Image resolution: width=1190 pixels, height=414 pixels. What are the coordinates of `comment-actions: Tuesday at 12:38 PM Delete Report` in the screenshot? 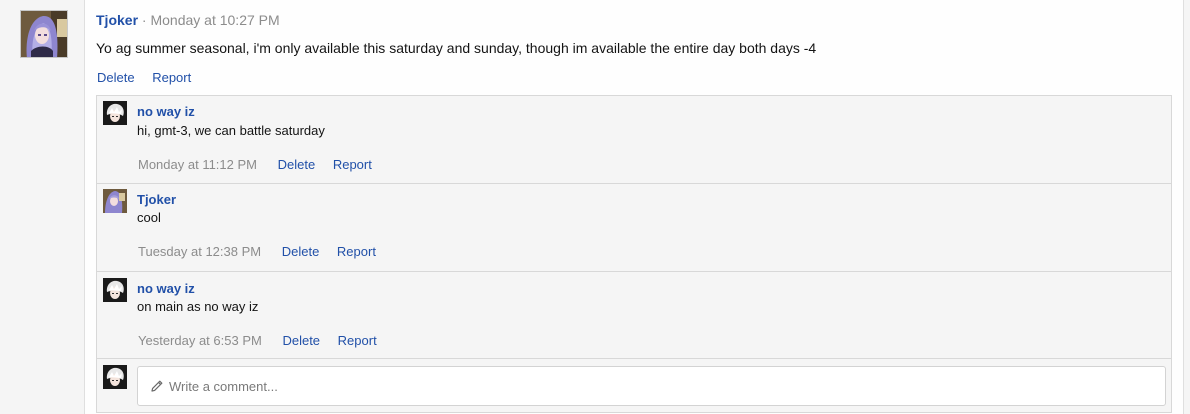 It's located at (264, 251).